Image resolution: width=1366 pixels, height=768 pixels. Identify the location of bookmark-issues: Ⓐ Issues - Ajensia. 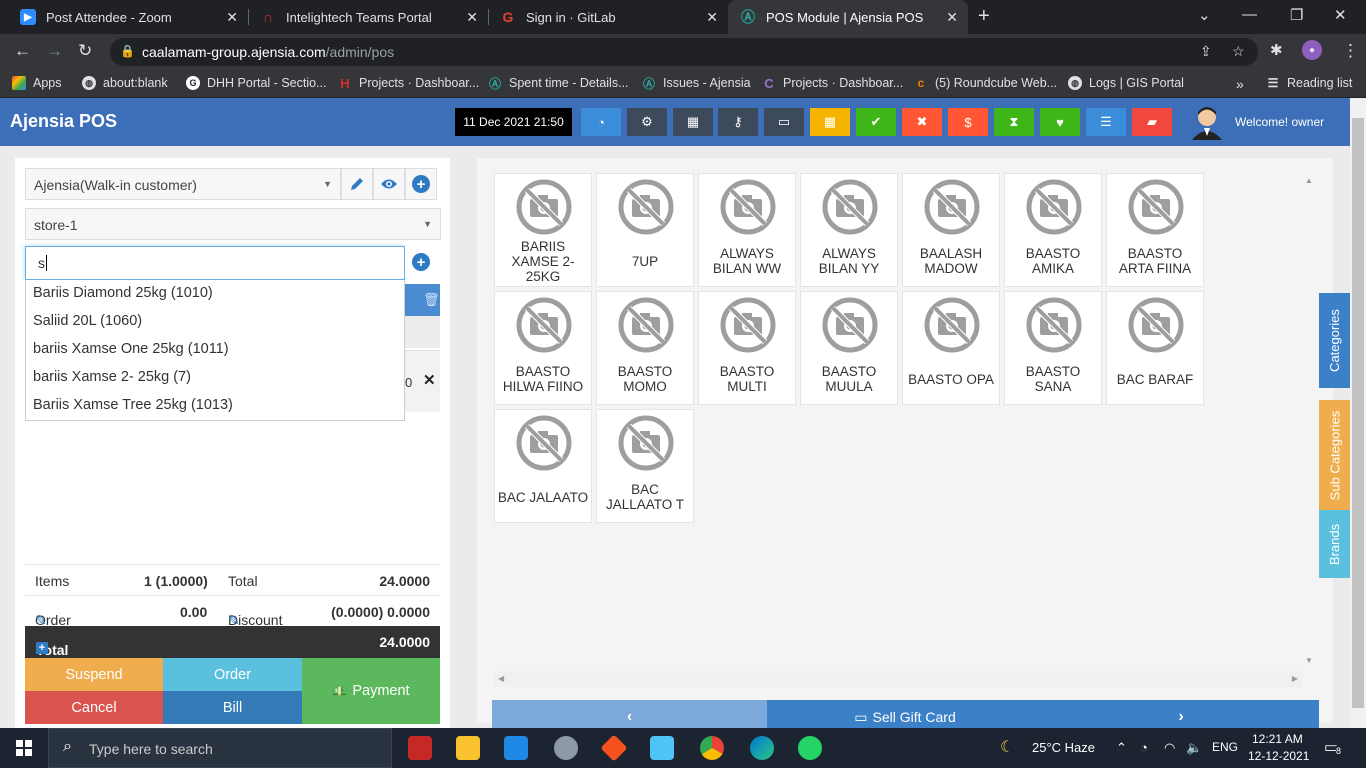
(696, 83).